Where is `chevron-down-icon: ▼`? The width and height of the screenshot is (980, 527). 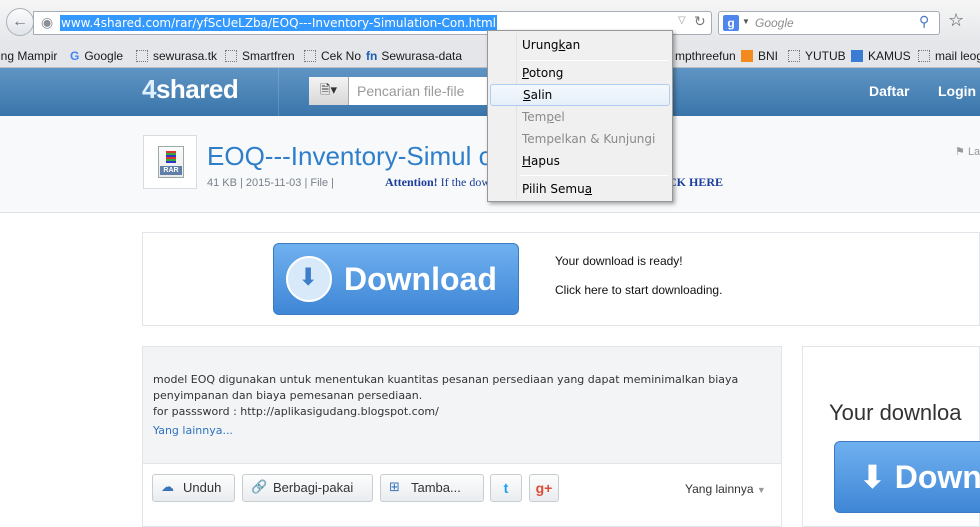
chevron-down-icon: ▼ is located at coordinates (761, 490).